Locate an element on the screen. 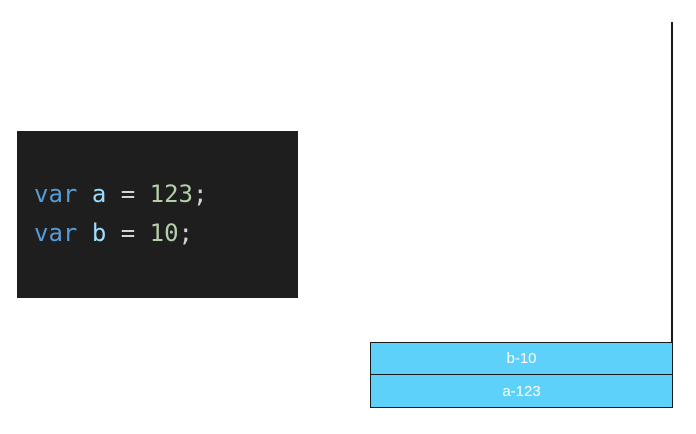  variable-name: a is located at coordinates (99, 194).